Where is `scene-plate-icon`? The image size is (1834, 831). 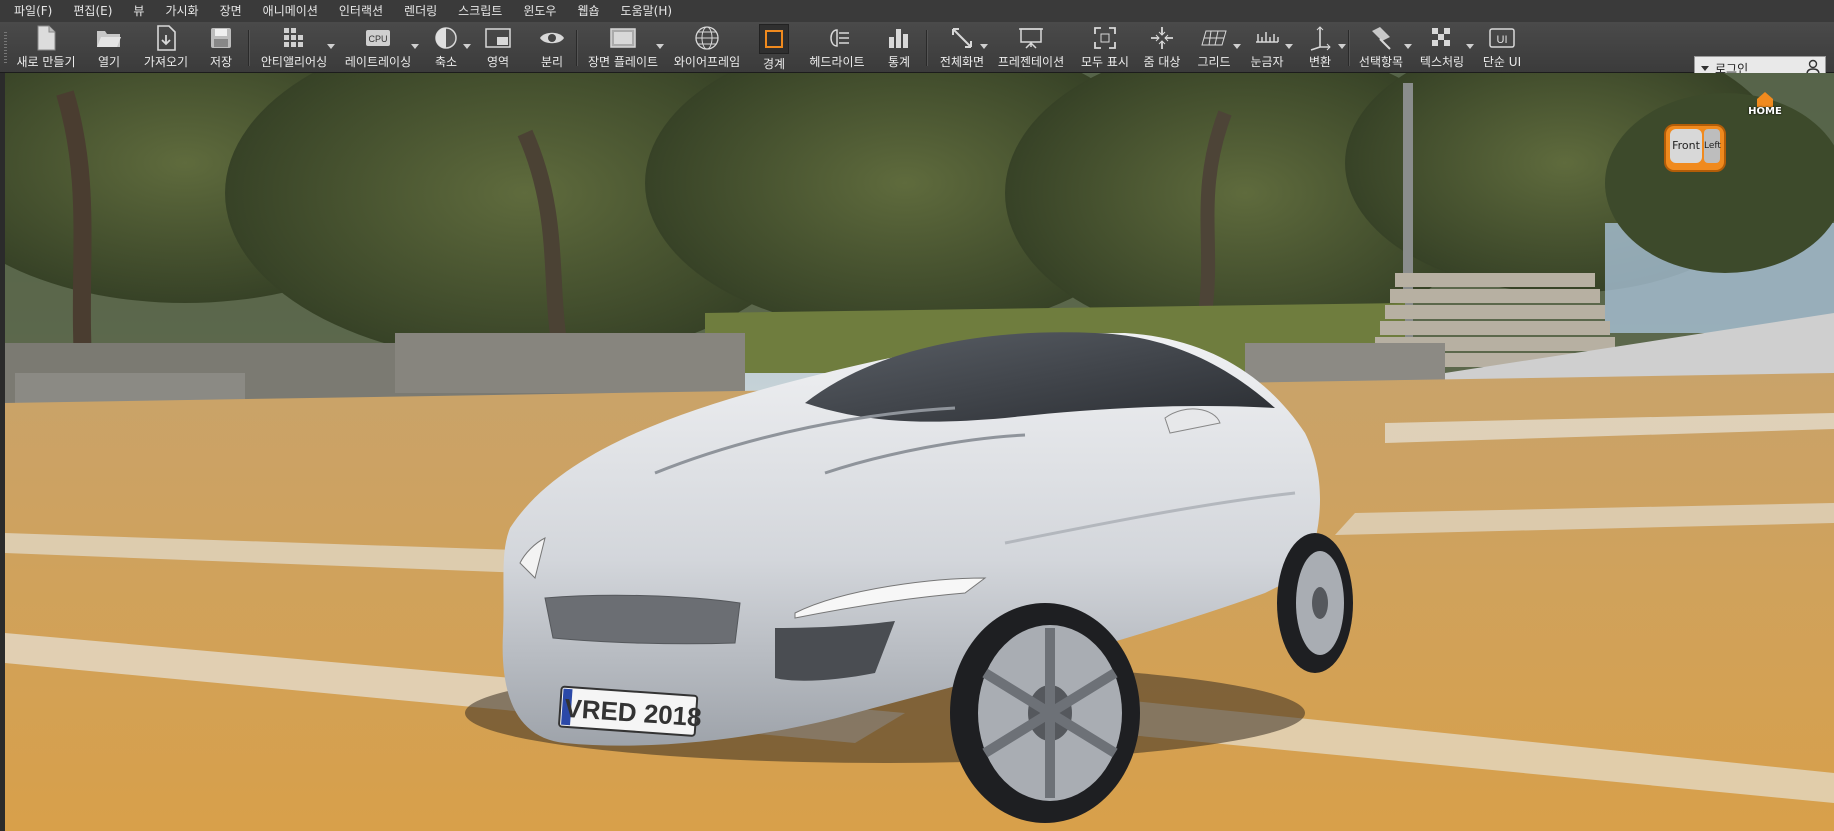 scene-plate-icon is located at coordinates (623, 38).